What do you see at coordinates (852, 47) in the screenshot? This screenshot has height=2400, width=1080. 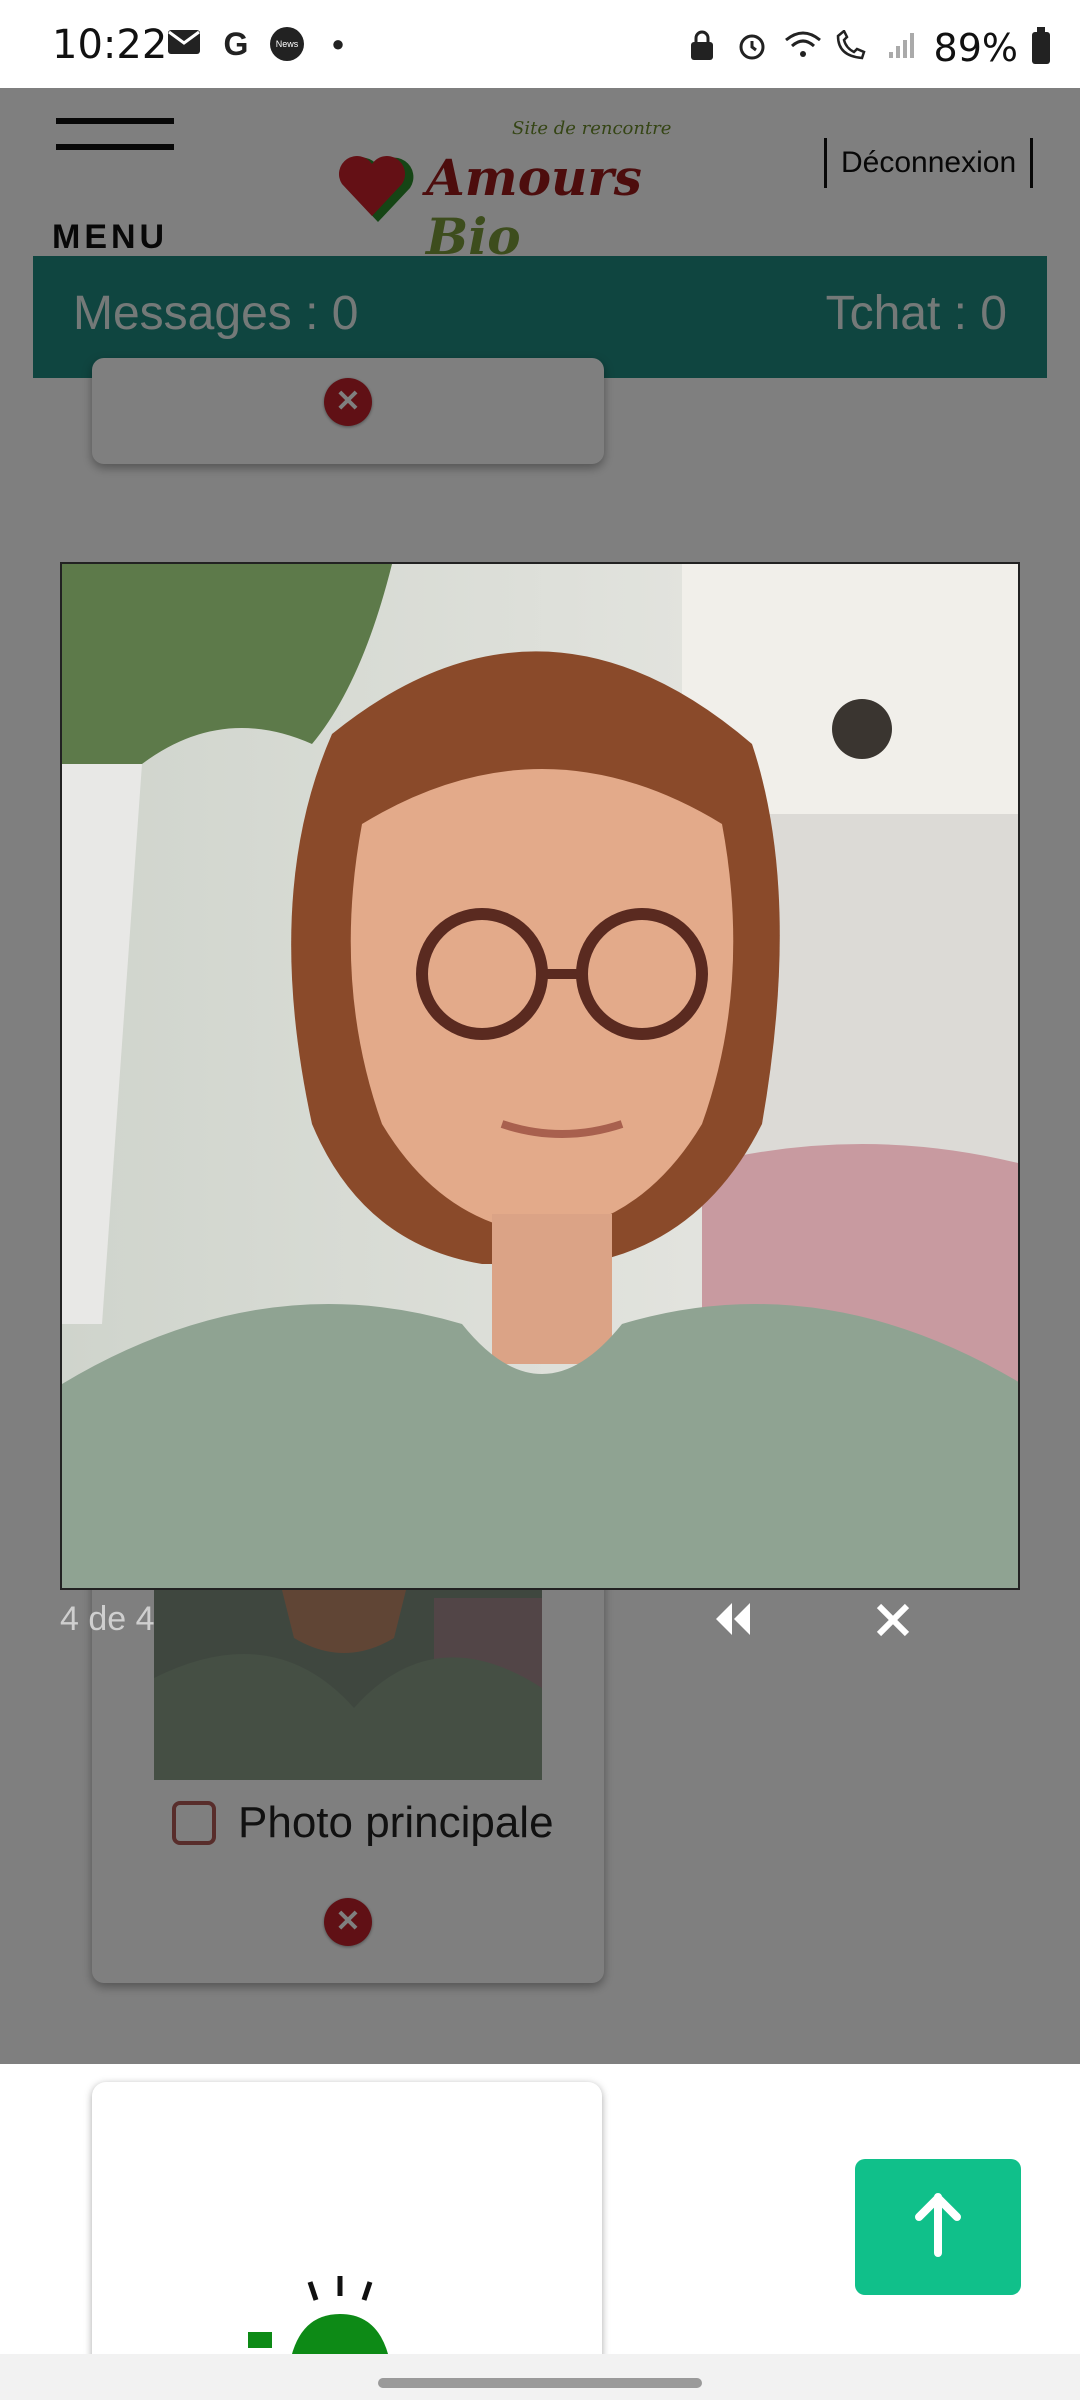 I see `wifi-call-icon` at bounding box center [852, 47].